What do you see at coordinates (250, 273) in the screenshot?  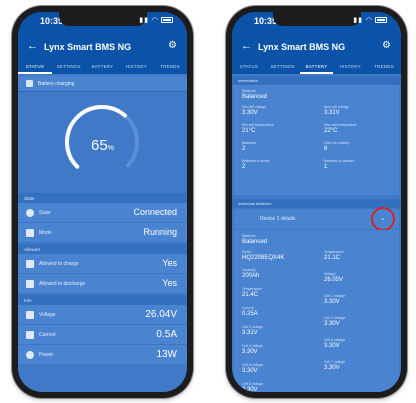 I see `info-cell: Capacity 200Ah` at bounding box center [250, 273].